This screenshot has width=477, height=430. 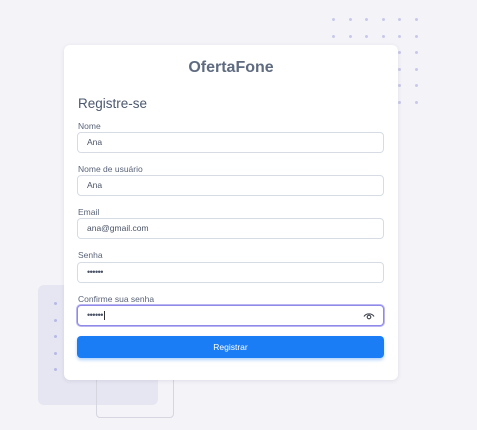 I want to click on register-button: Registrar, so click(x=230, y=347).